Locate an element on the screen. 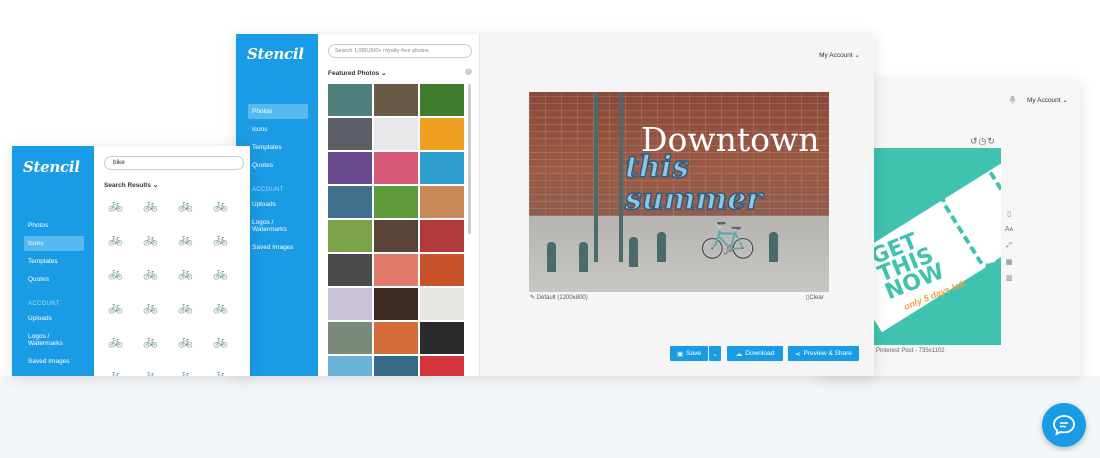 This screenshot has width=1100, height=458. design-canvas-pinterest: GET THIS NOW only 5 days left is located at coordinates (937, 246).